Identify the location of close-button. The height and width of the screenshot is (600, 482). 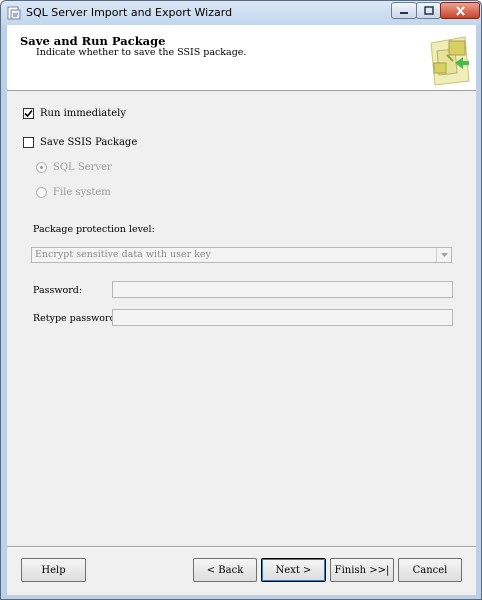
(460, 10).